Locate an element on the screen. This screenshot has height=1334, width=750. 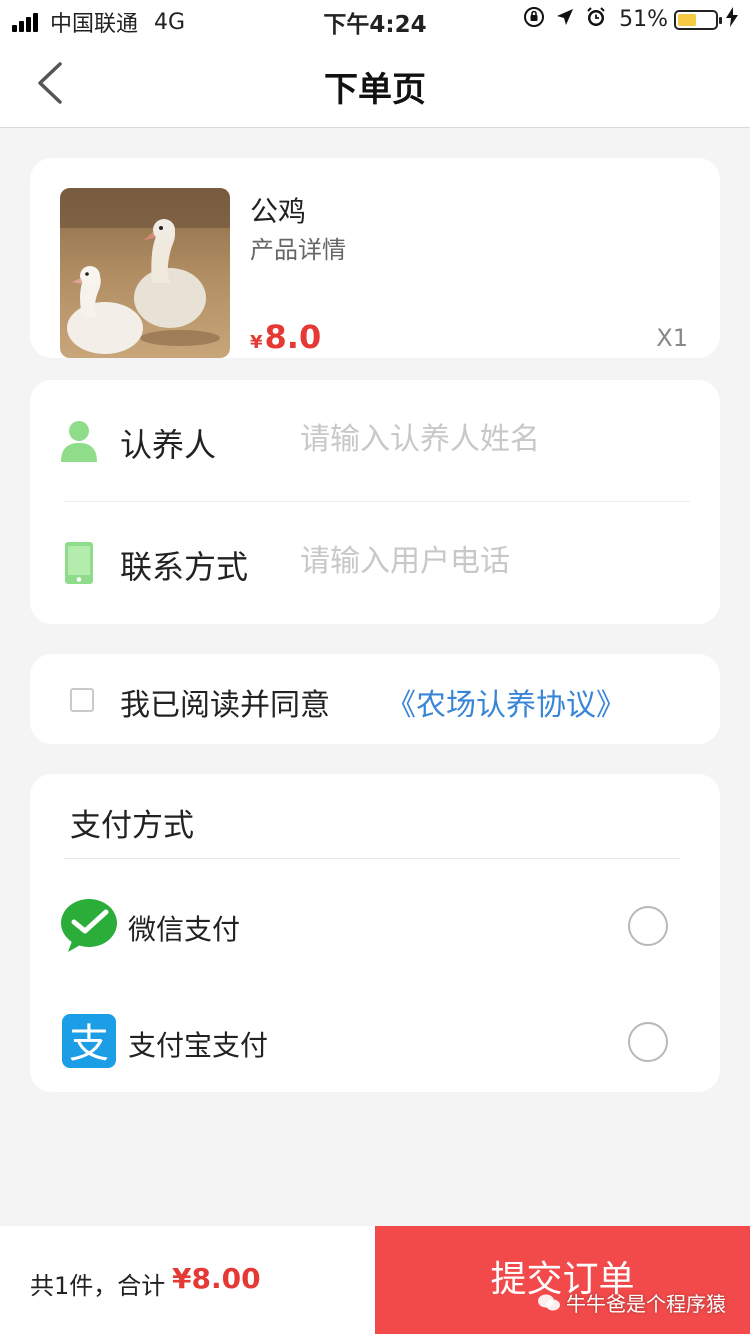
user-icon is located at coordinates (79, 441).